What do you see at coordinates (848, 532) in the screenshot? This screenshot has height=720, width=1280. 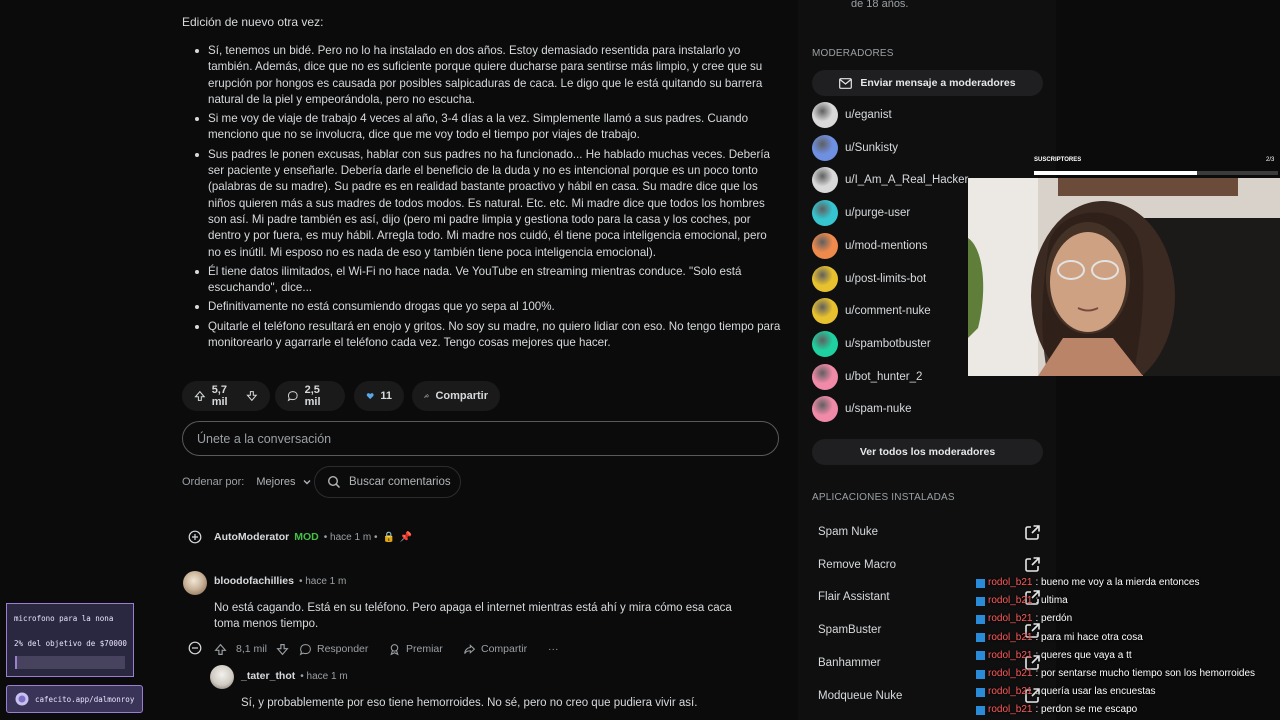 I see `app-name: Spam Nuke` at bounding box center [848, 532].